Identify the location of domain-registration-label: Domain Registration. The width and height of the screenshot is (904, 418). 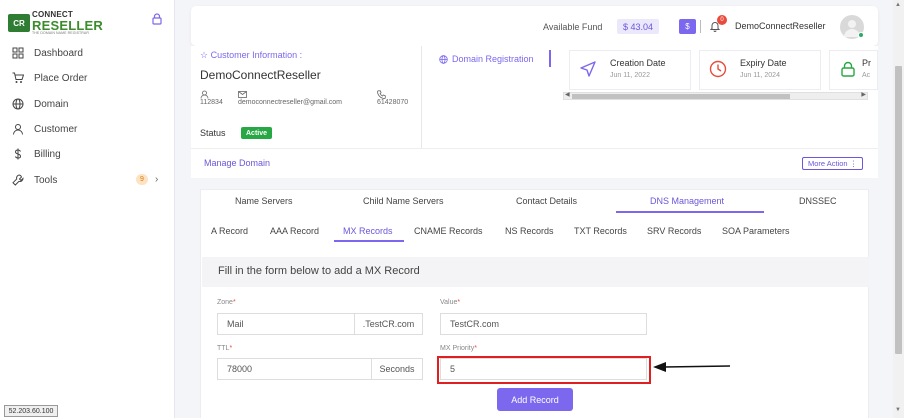
(486, 59).